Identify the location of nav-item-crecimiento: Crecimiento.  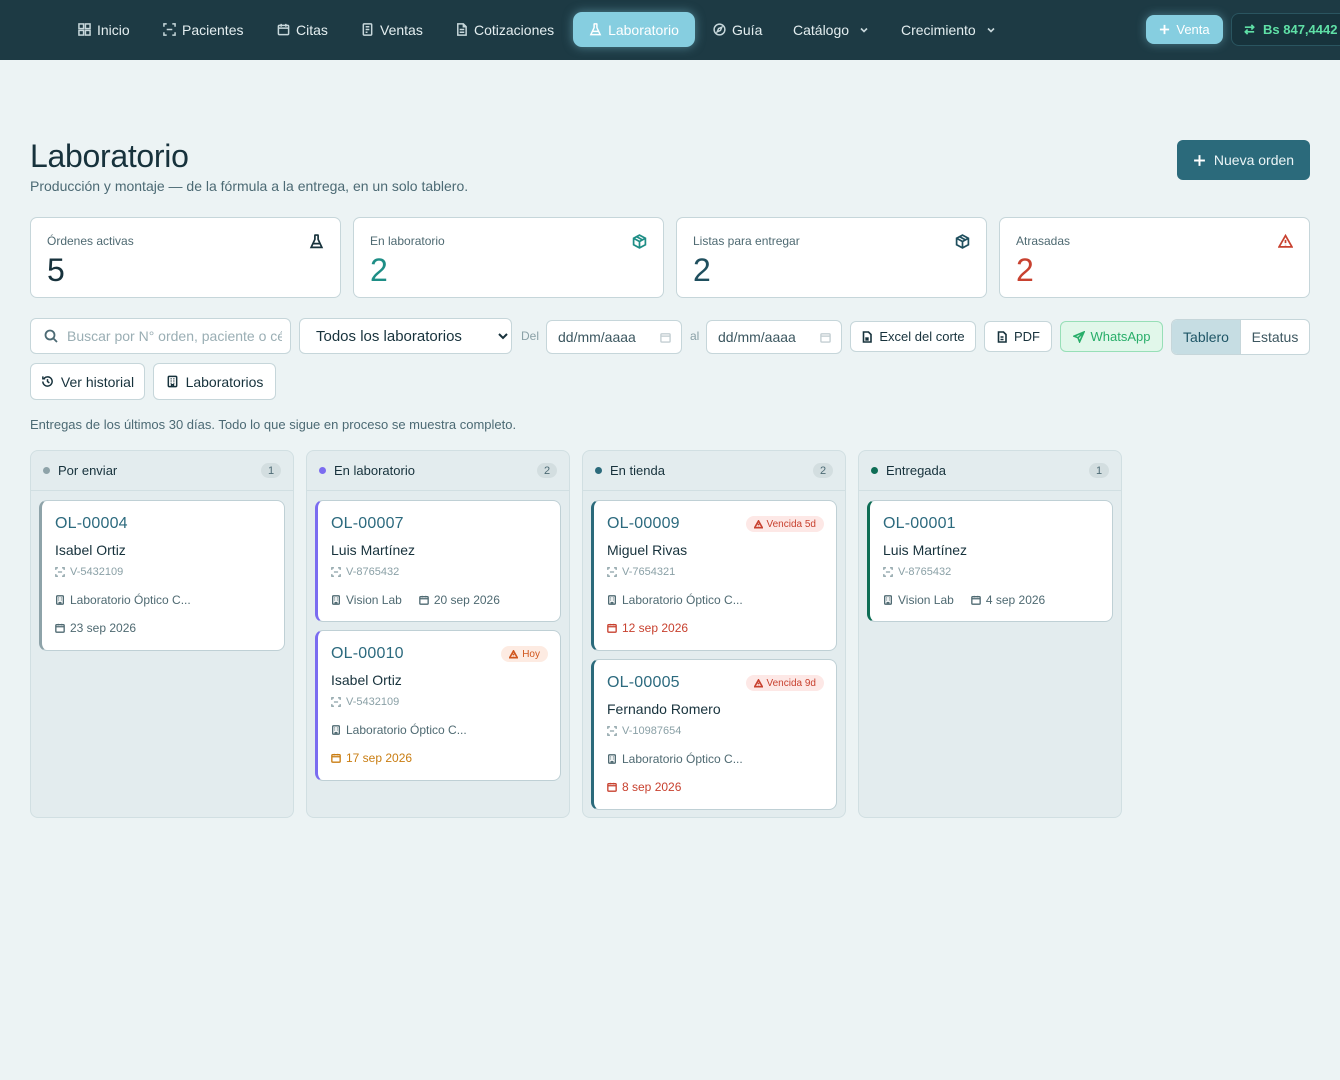
(948, 29).